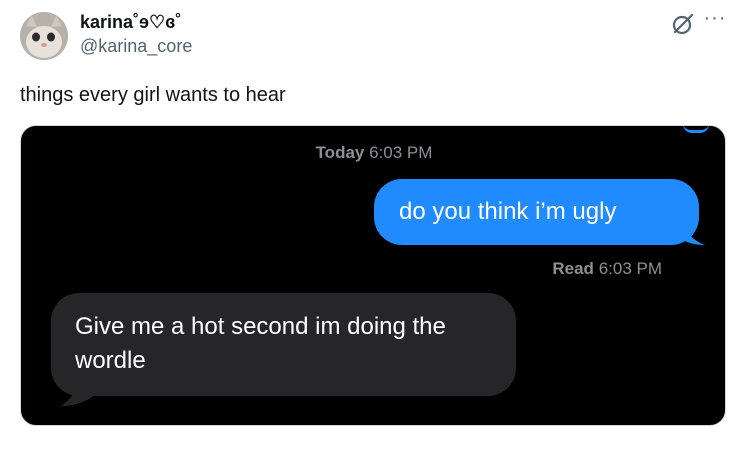  What do you see at coordinates (401, 152) in the screenshot?
I see `timestamp-time: 6:03 PM` at bounding box center [401, 152].